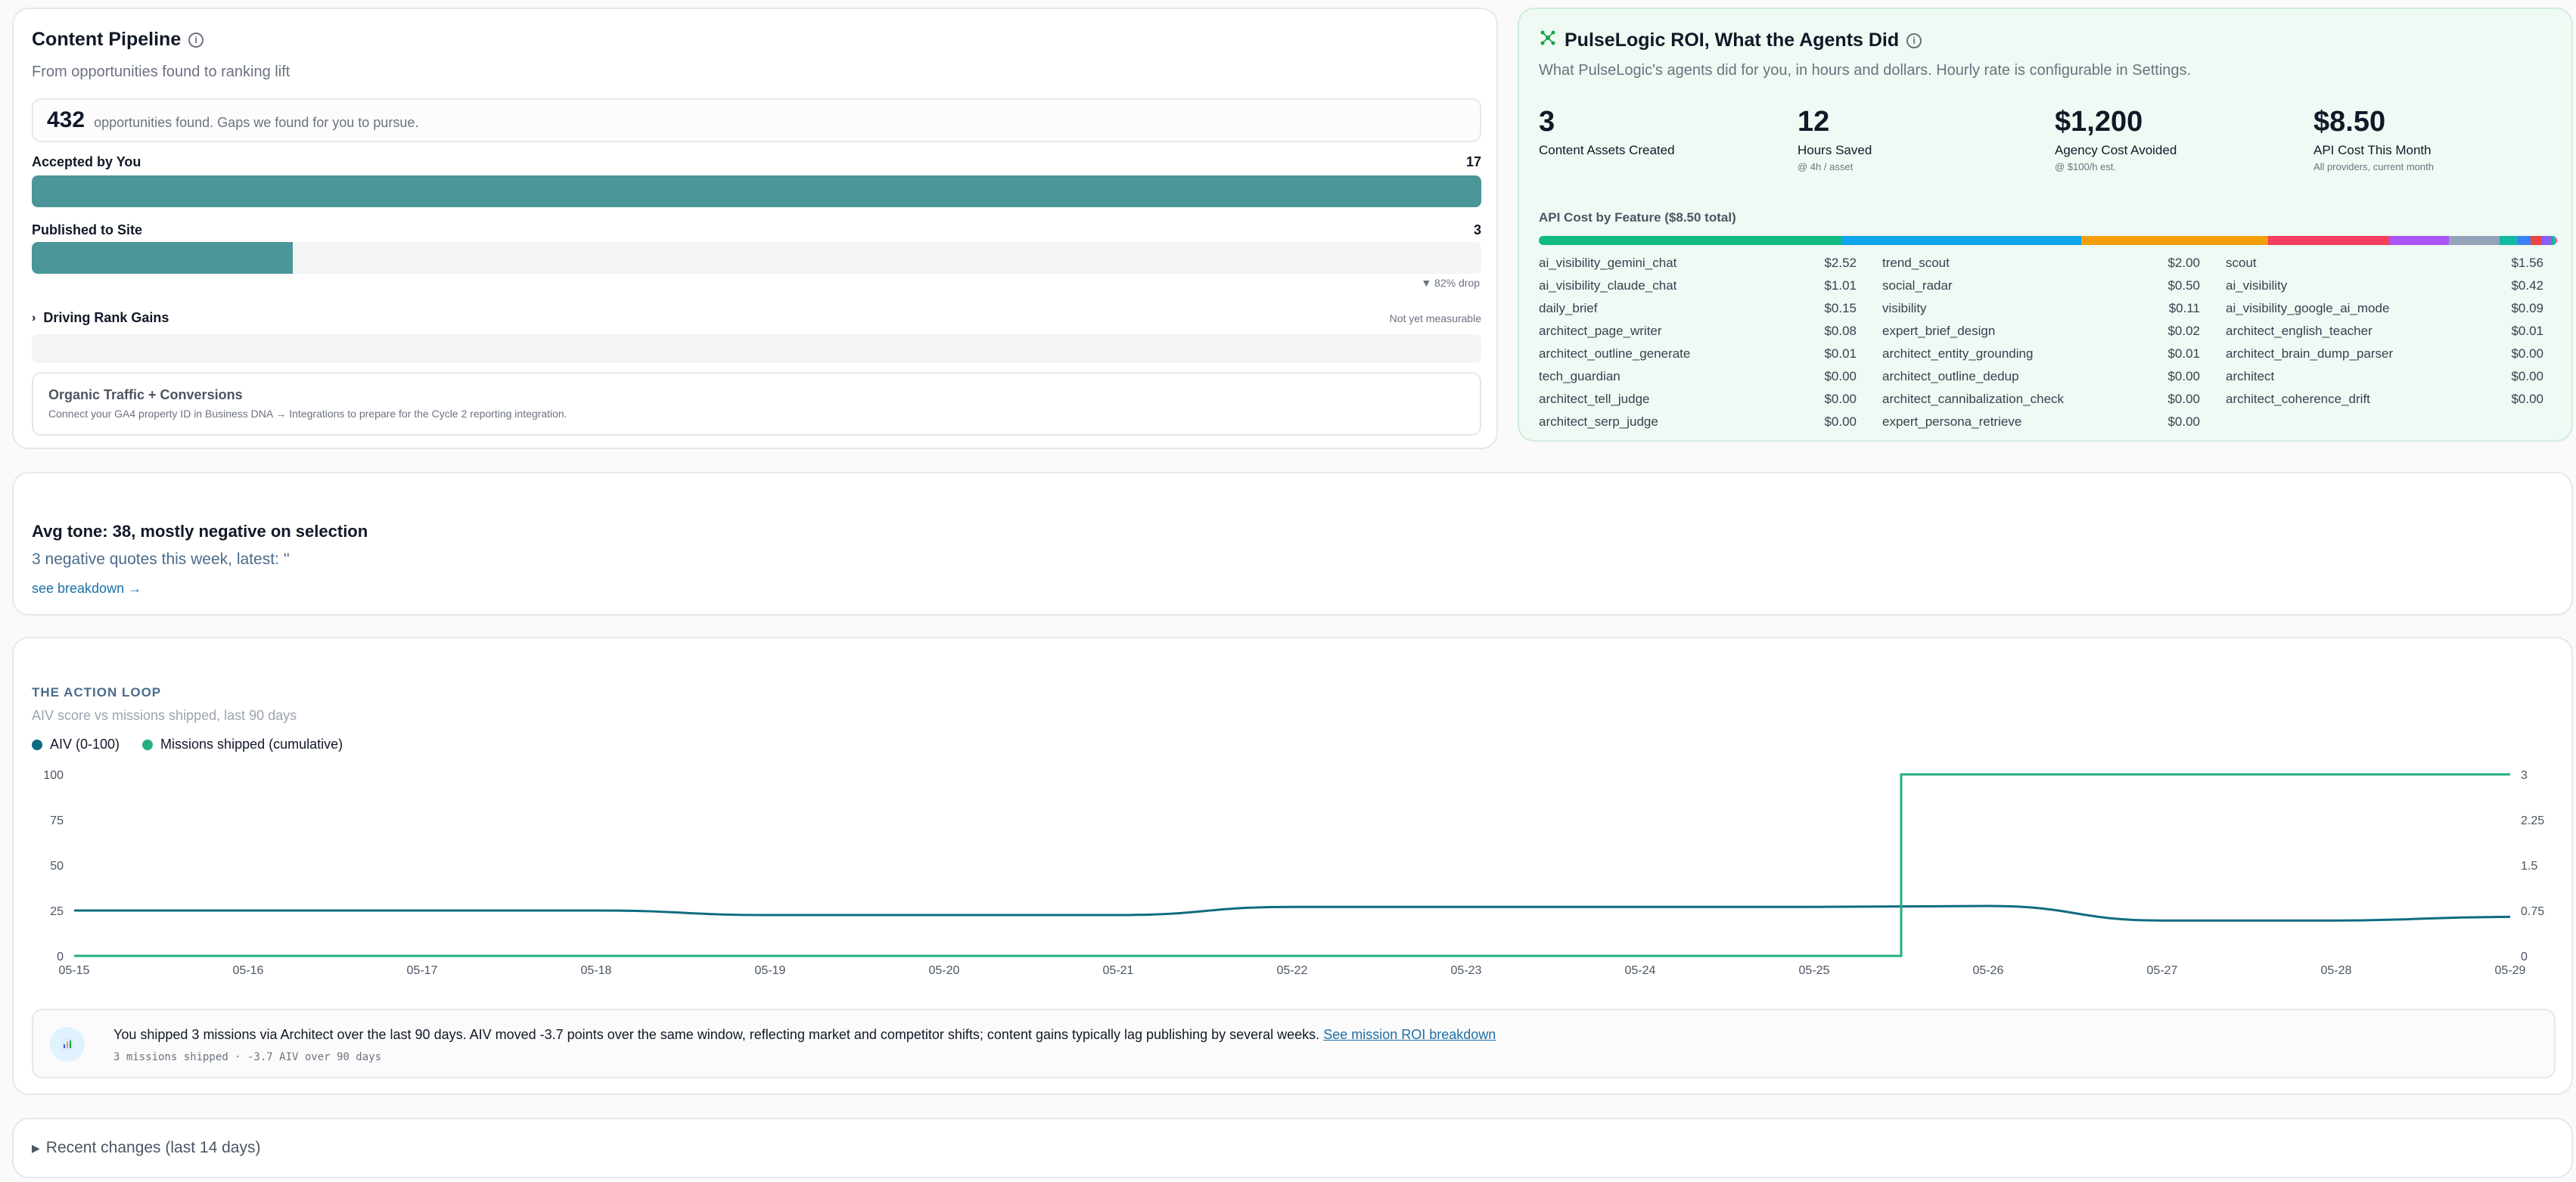  Describe the element at coordinates (2183, 263) in the screenshot. I see `feature-cost: $2.00` at that location.